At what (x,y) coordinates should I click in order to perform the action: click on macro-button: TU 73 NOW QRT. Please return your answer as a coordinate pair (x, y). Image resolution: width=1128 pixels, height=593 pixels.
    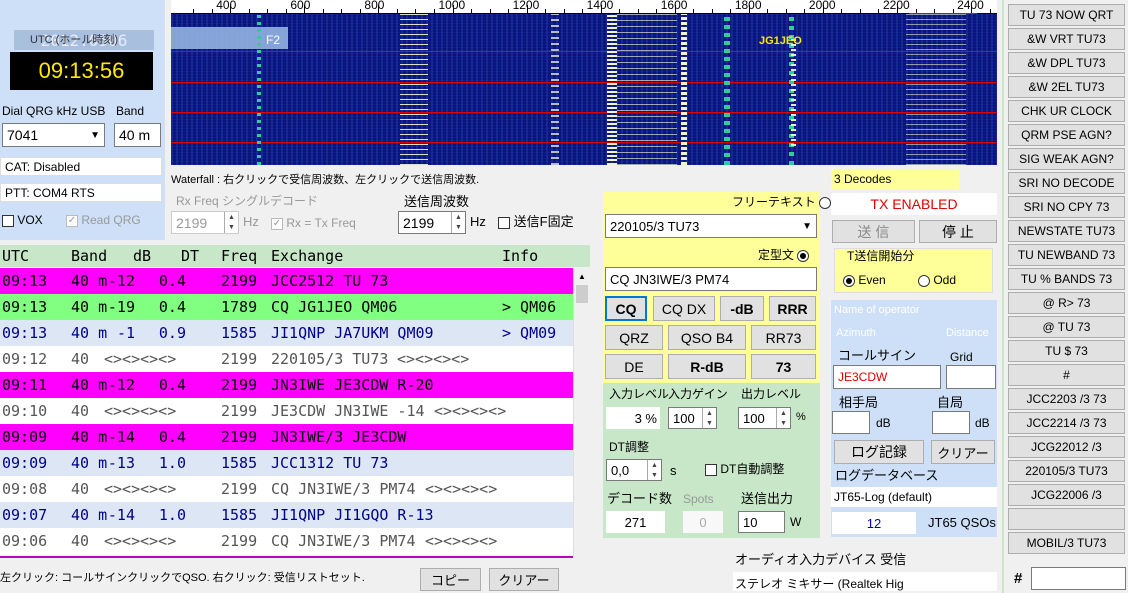
    Looking at the image, I should click on (1066, 15).